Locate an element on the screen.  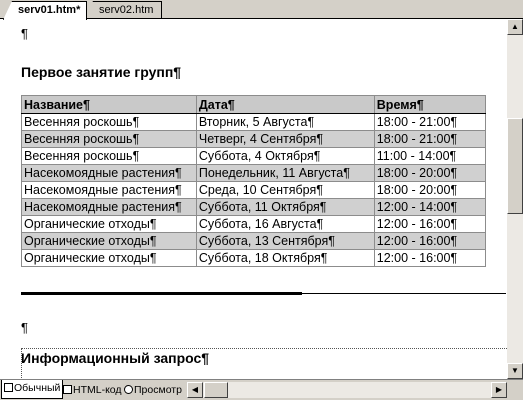
cell-date: Вторник, 5 Августа¶ is located at coordinates (285, 122).